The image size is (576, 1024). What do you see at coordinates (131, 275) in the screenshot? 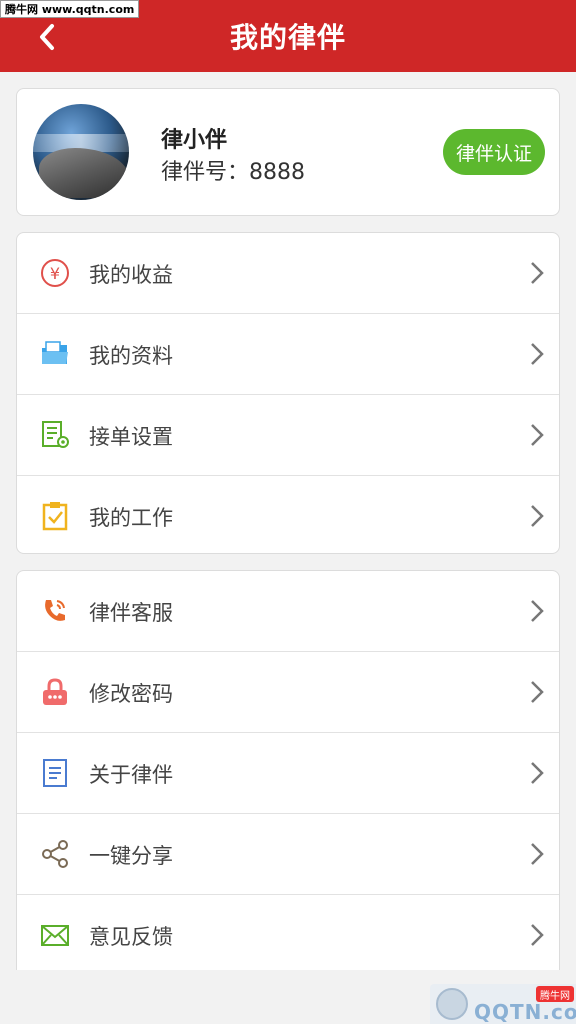
I see `menu-item-label: 我的收益` at bounding box center [131, 275].